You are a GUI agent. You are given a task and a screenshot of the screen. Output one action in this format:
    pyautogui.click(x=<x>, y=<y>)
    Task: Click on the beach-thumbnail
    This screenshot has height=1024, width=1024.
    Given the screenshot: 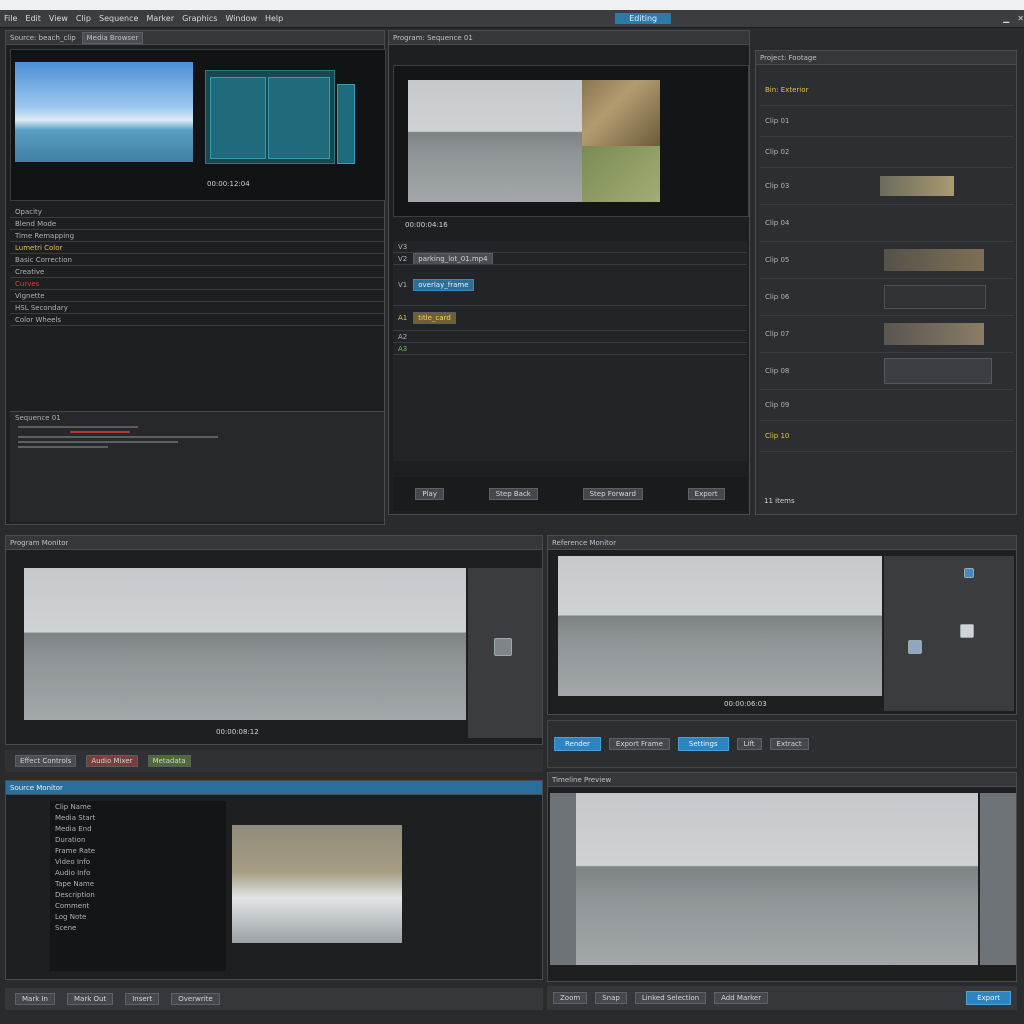 What is the action you would take?
    pyautogui.click(x=104, y=112)
    